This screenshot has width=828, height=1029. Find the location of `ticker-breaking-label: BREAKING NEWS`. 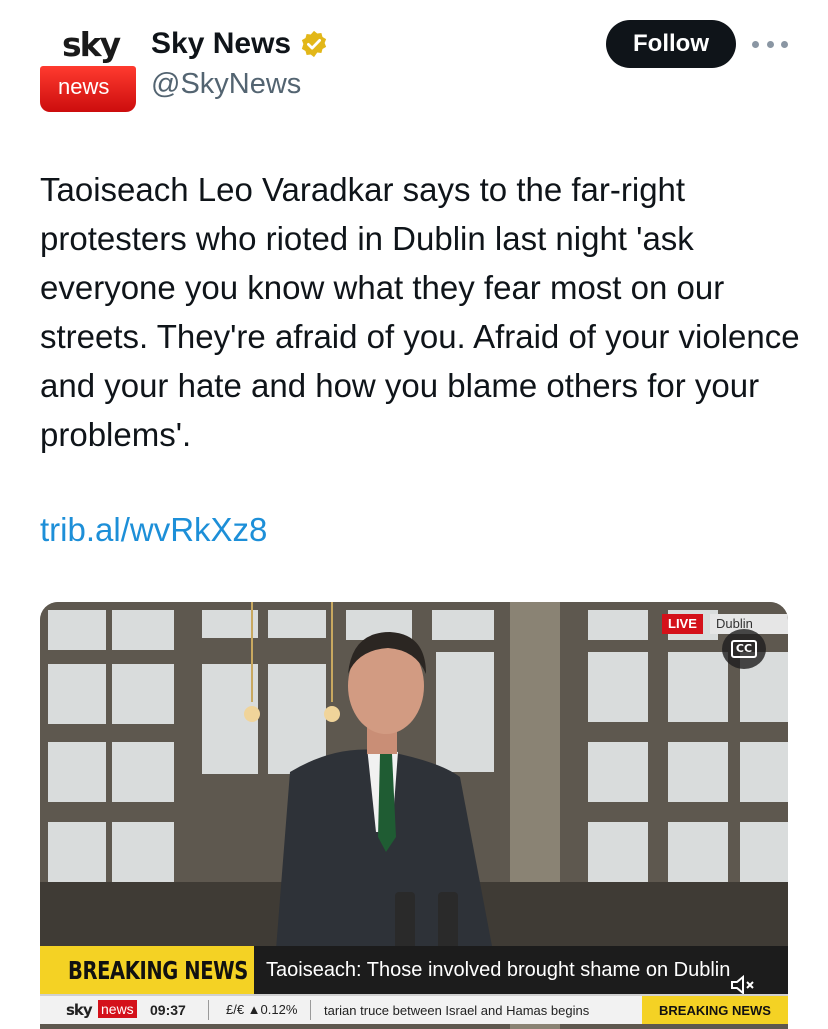

ticker-breaking-label: BREAKING NEWS is located at coordinates (715, 1010).